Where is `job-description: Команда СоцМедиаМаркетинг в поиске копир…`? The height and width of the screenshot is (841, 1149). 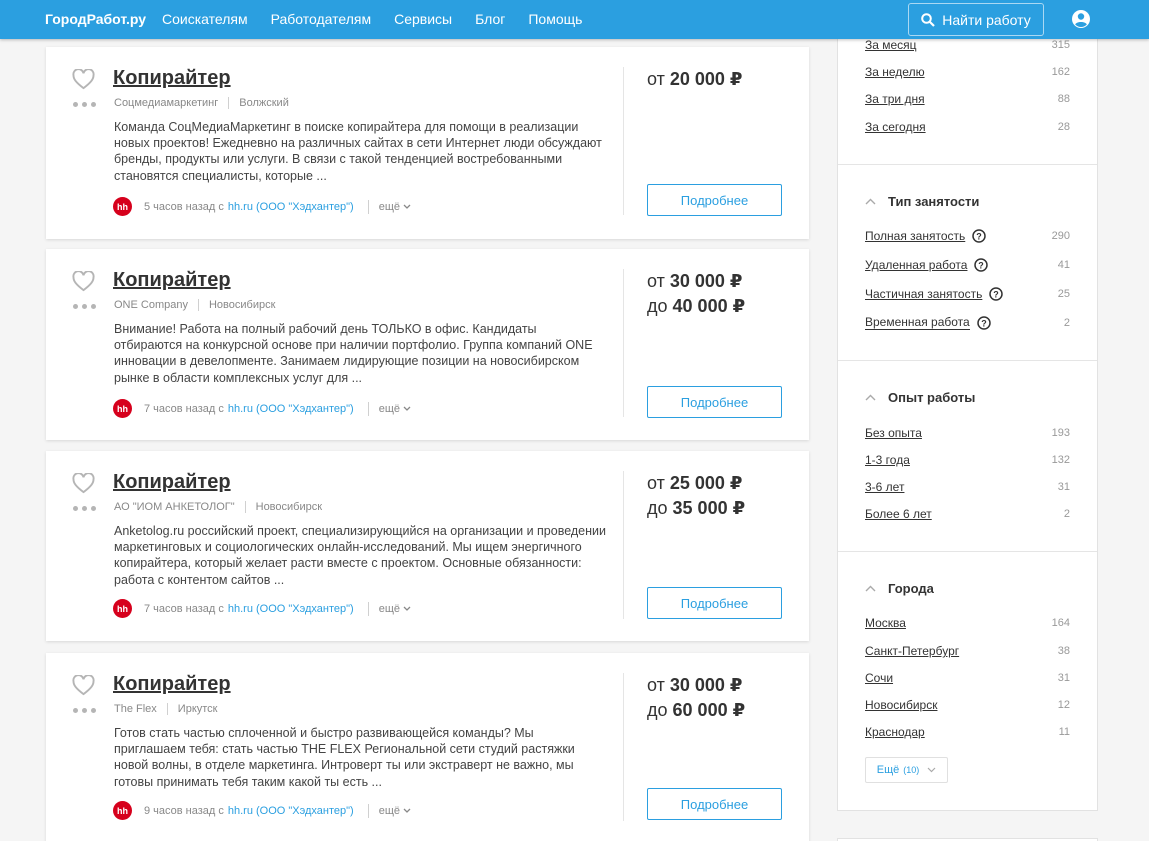 job-description: Команда СоцМедиаМаркетинг в поиске копир… is located at coordinates (358, 151).